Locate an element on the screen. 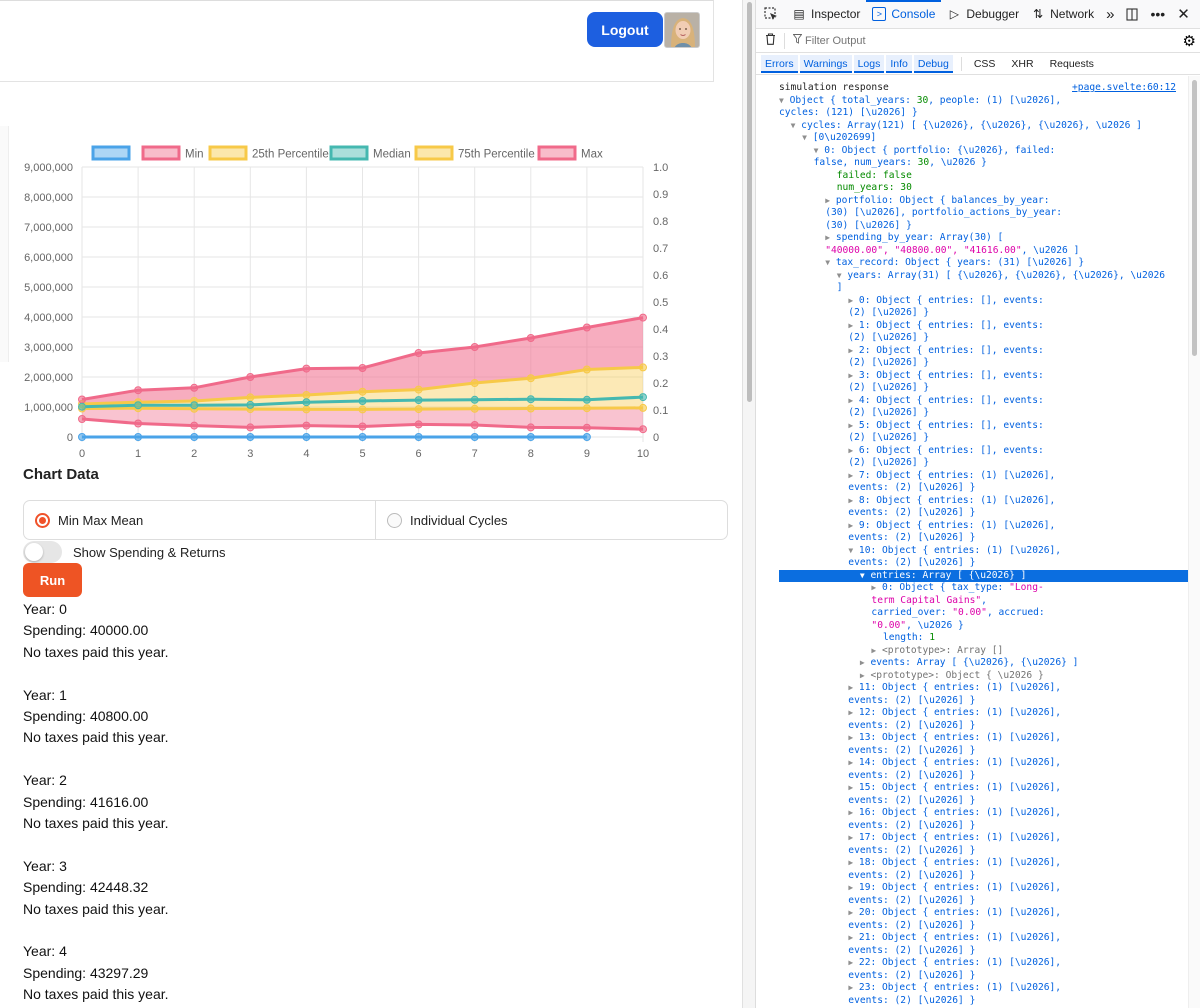 The width and height of the screenshot is (1200, 1008). console-row: (30) [\u2026] } is located at coordinates (845, 225).